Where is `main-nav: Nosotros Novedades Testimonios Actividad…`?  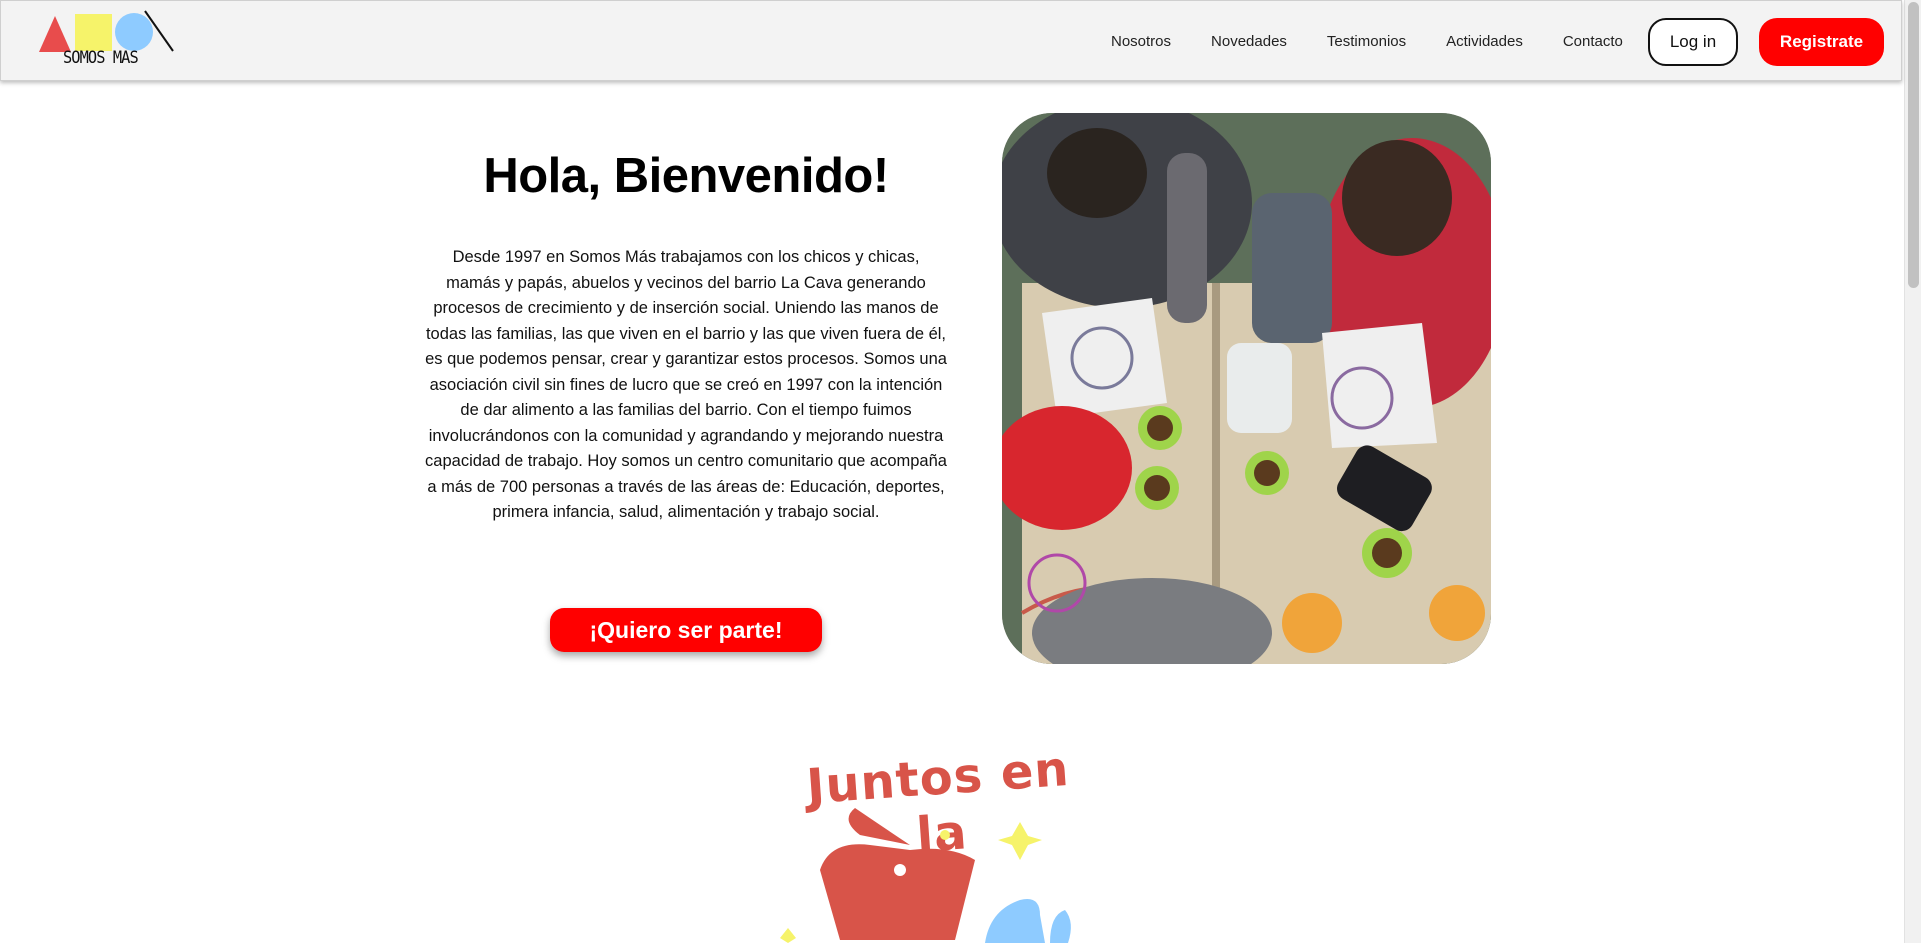
main-nav: Nosotros Novedades Testimonios Actividad… is located at coordinates (1367, 41).